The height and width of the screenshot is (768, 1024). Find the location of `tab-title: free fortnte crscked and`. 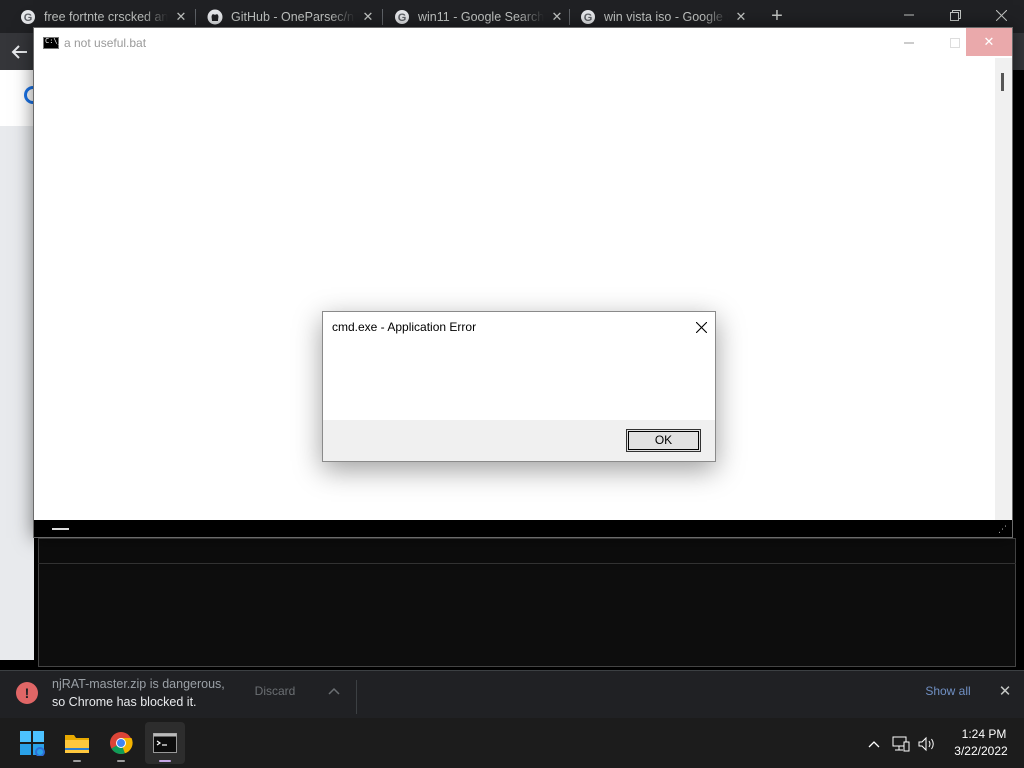

tab-title: free fortnte crscked and is located at coordinates (106, 17).